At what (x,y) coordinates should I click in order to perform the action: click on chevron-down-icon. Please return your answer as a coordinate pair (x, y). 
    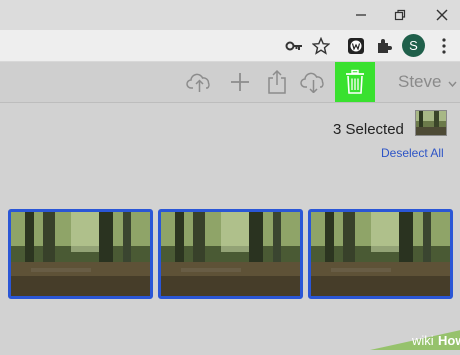
    Looking at the image, I should click on (452, 84).